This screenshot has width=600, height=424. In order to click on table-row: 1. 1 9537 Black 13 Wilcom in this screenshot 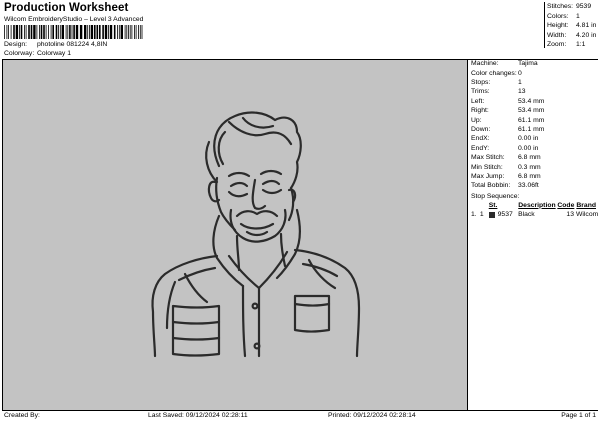, I will do `click(535, 214)`.